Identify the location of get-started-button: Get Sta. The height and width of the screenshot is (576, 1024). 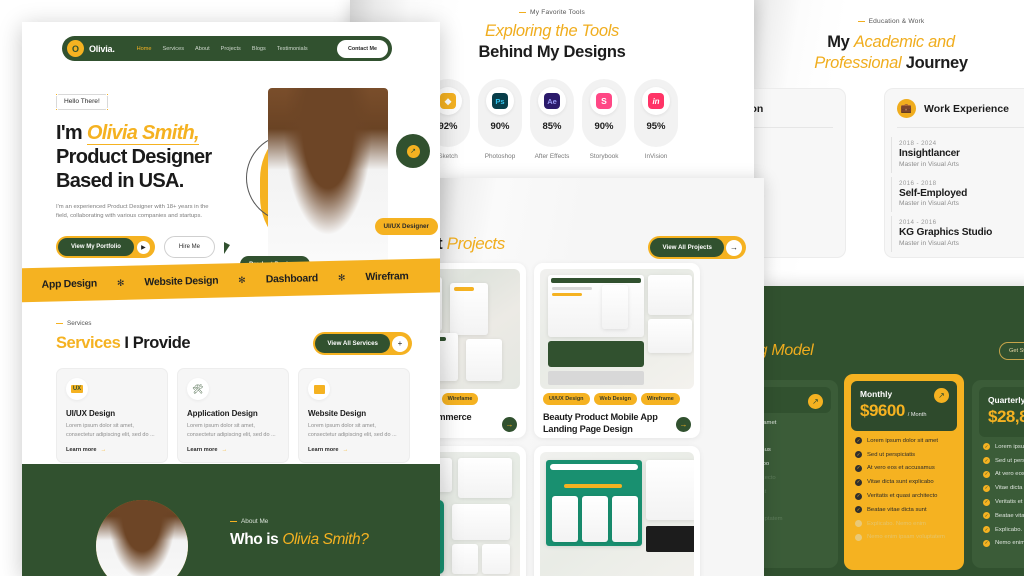
(1011, 351).